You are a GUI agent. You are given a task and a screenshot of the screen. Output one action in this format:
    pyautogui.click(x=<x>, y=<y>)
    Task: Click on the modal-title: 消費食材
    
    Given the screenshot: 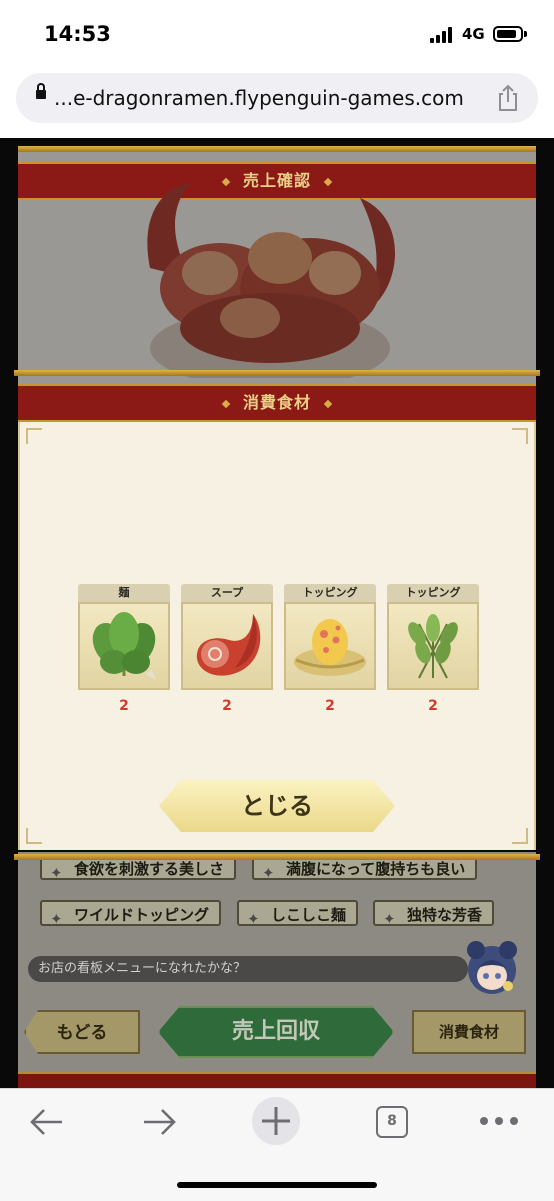 What is the action you would take?
    pyautogui.click(x=276, y=402)
    